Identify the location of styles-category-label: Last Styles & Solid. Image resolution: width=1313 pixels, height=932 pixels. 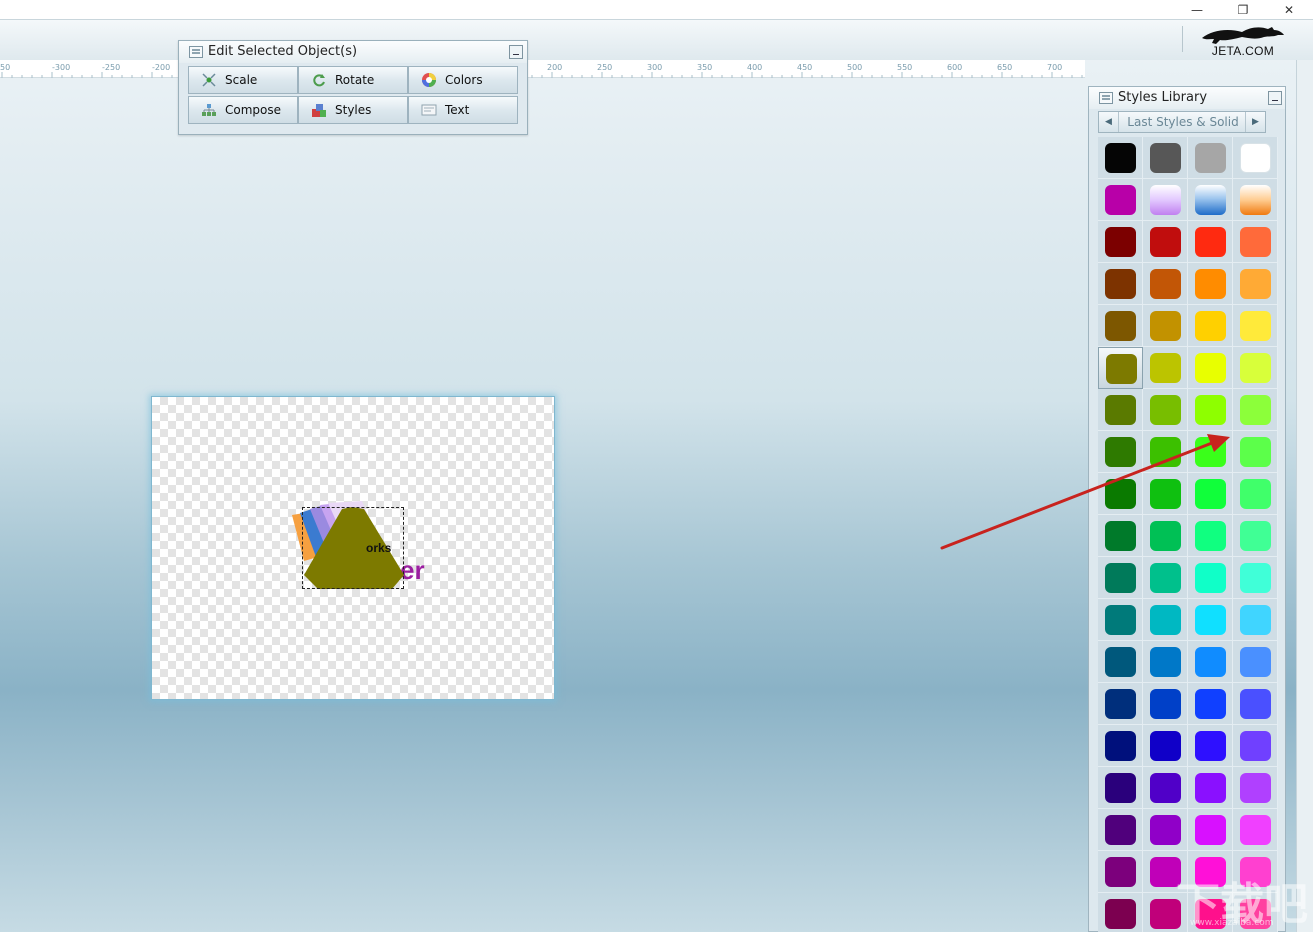
(1183, 122).